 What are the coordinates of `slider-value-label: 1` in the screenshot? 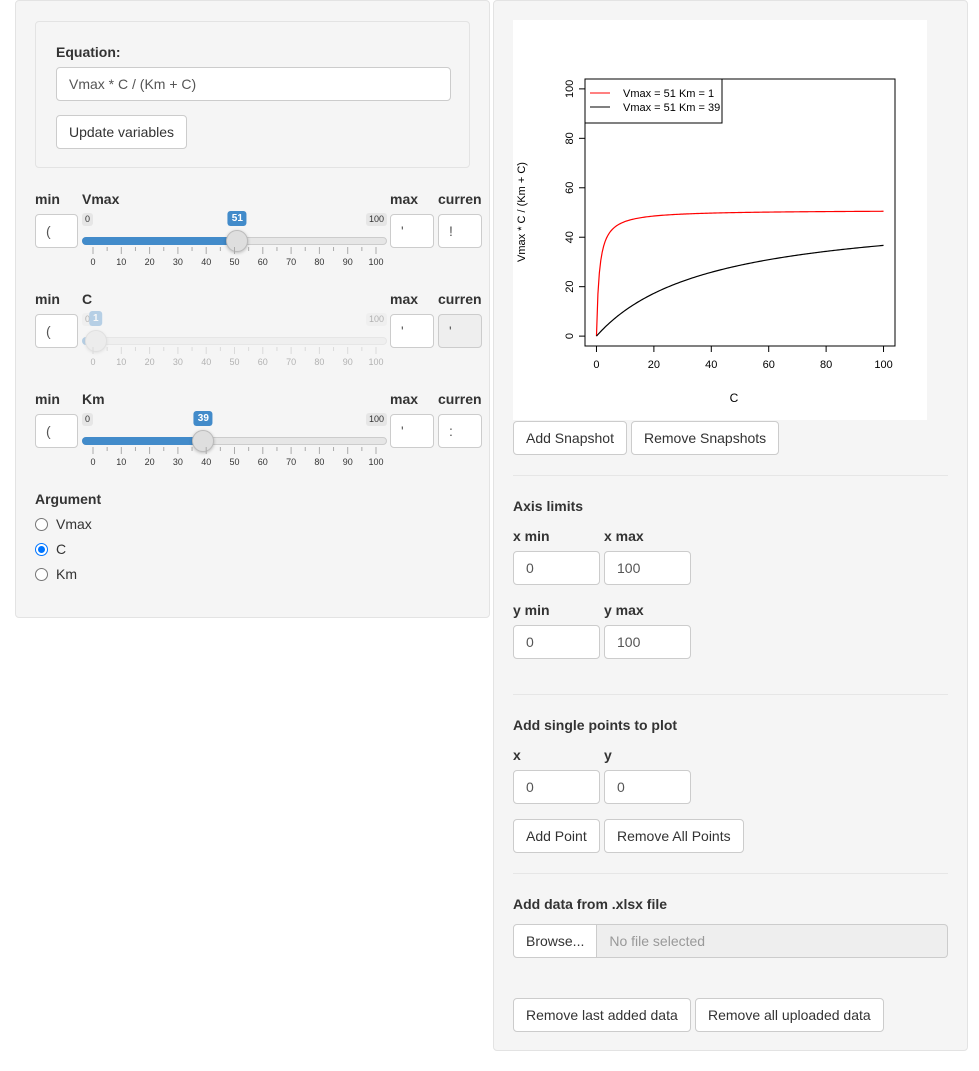 It's located at (96, 318).